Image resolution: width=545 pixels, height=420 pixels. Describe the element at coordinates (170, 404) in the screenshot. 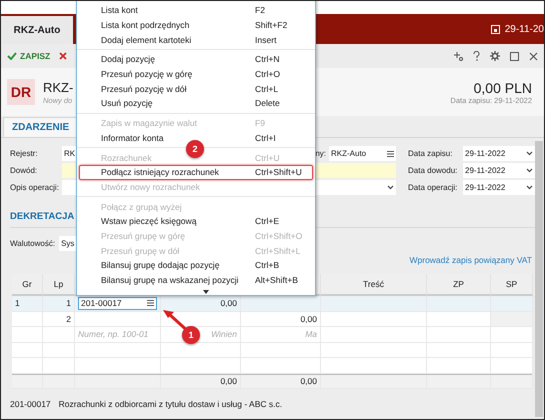

I see `status-description: Rozrachunki z odbiorcami z tytułu dostaw i usług - ABC s.c.` at that location.